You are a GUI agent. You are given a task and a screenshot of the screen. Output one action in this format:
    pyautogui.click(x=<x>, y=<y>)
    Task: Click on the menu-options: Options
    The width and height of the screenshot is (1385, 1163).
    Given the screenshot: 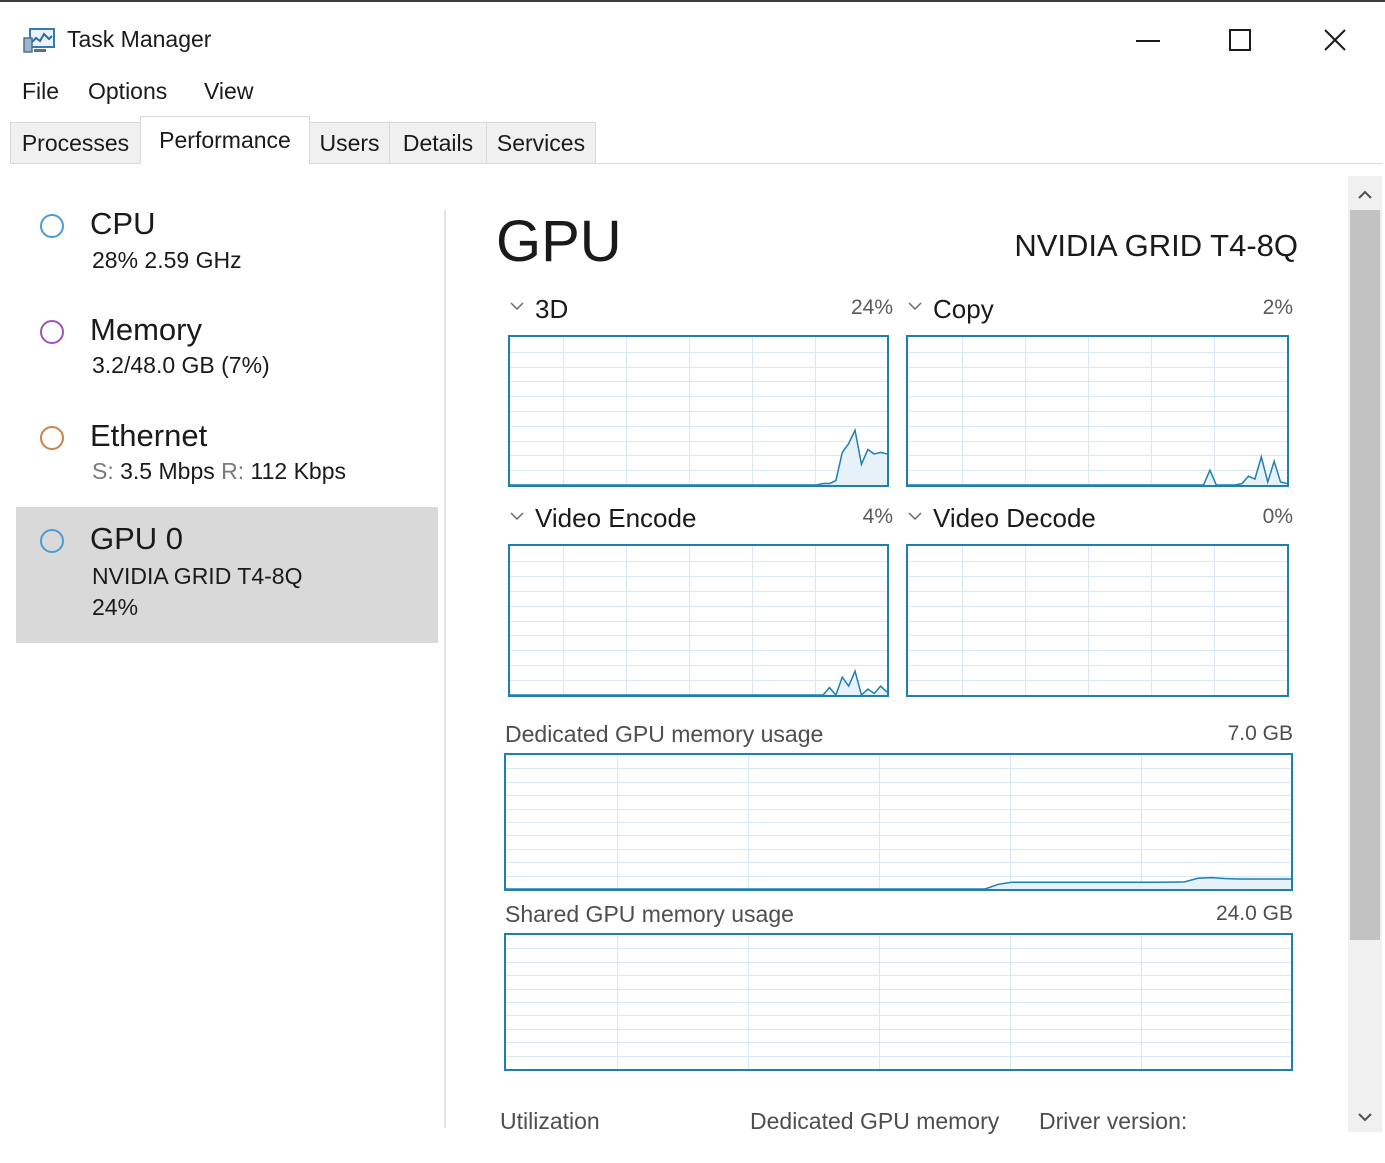 What is the action you would take?
    pyautogui.click(x=127, y=91)
    